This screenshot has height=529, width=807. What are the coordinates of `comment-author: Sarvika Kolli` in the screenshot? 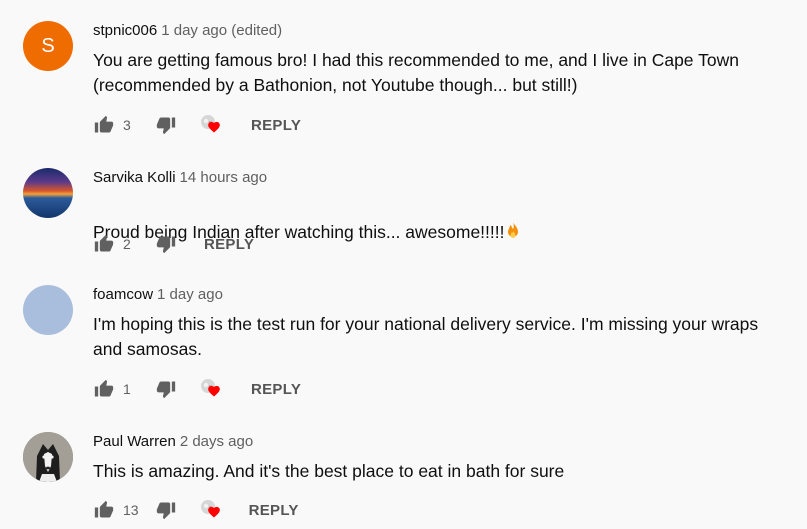 It's located at (134, 177).